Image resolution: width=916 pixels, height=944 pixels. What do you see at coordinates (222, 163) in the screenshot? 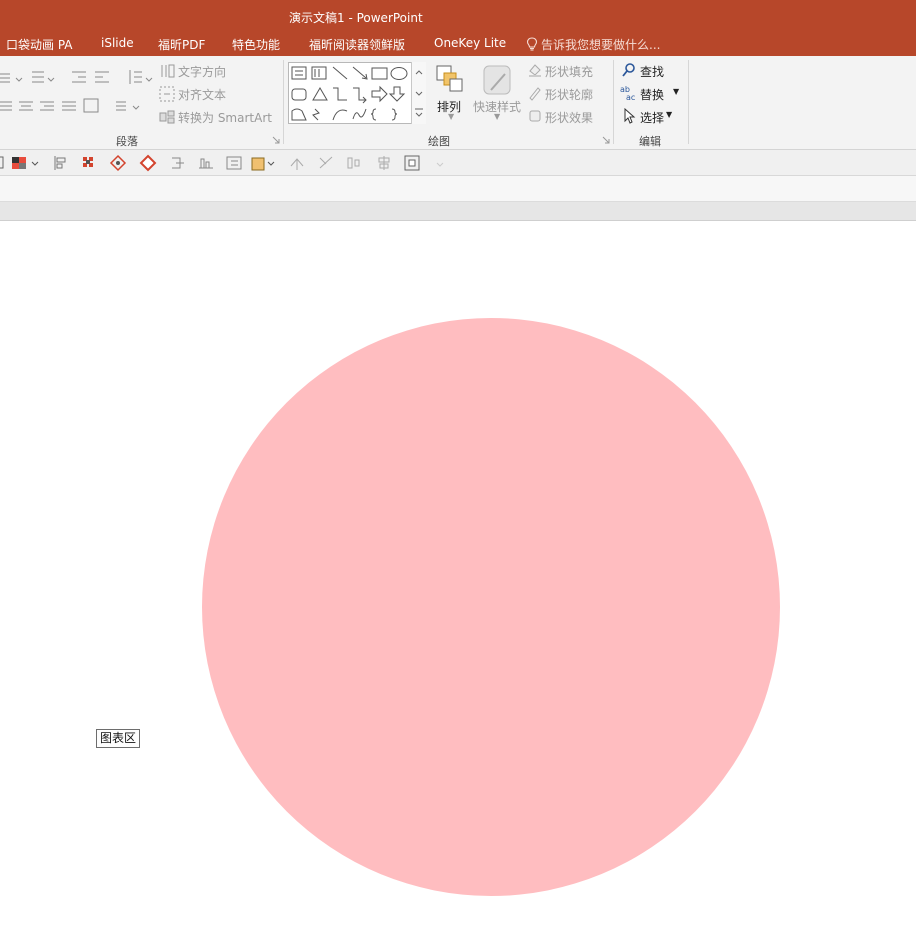
I see `toolbar-icons` at bounding box center [222, 163].